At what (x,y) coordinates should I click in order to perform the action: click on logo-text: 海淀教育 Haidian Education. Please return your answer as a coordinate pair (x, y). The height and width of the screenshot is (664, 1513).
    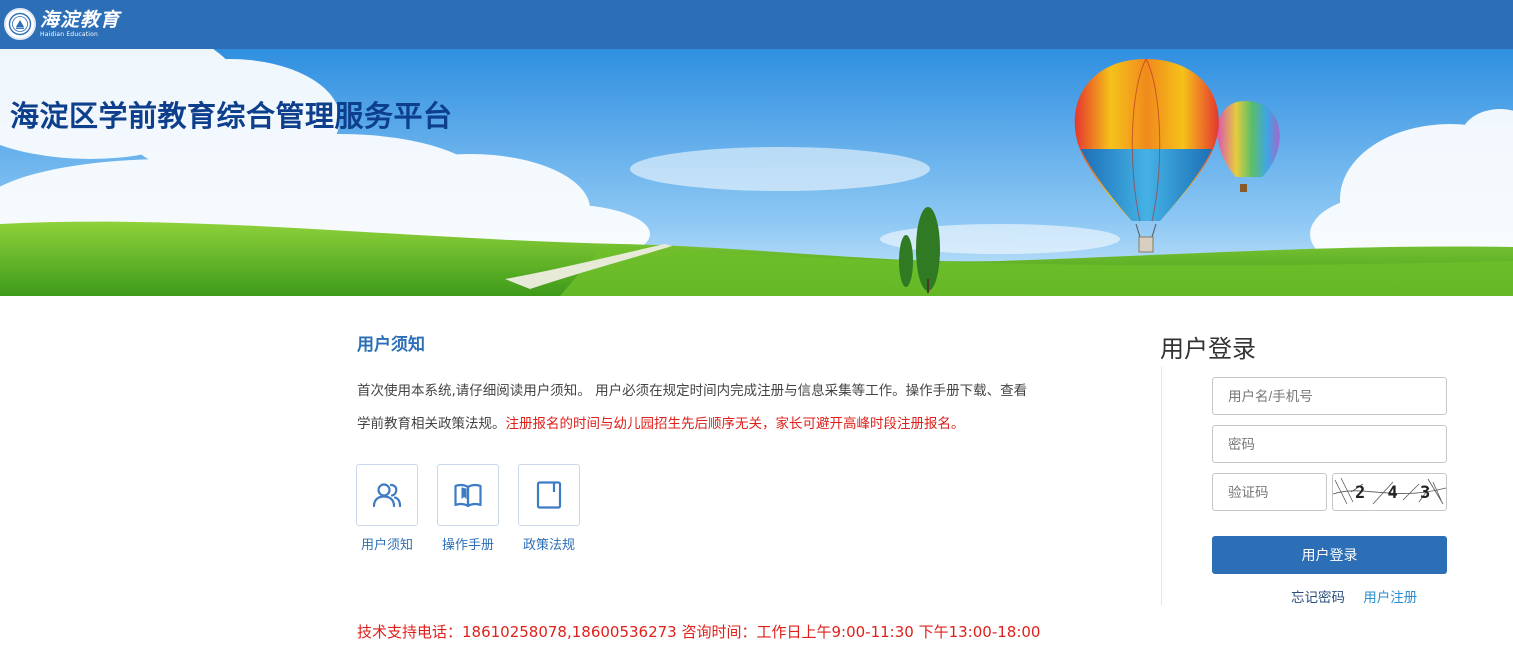
    Looking at the image, I should click on (80, 23).